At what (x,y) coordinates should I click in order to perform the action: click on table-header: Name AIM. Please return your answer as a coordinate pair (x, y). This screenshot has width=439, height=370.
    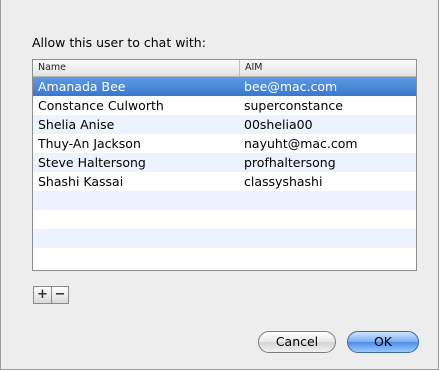
    Looking at the image, I should click on (224, 68).